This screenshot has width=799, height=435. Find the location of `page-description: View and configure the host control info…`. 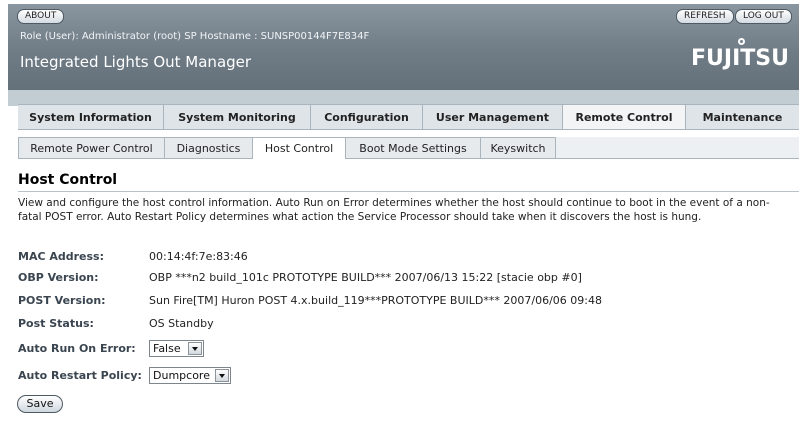

page-description: View and configure the host control info… is located at coordinates (394, 210).